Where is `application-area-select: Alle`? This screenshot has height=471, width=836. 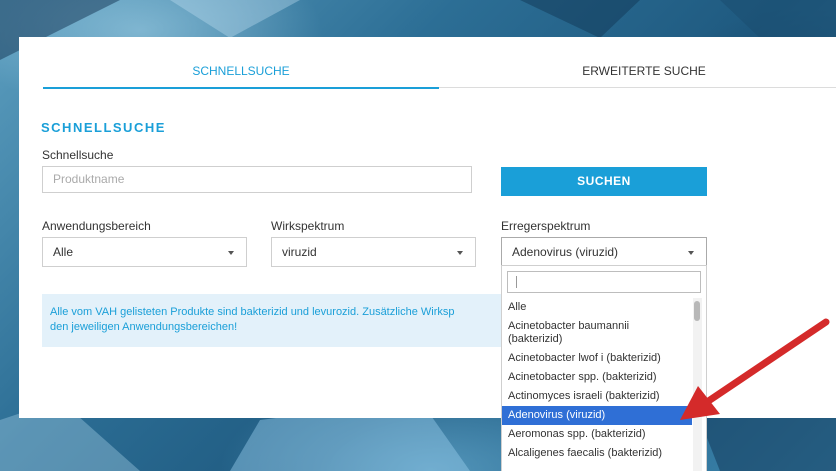
application-area-select: Alle is located at coordinates (144, 252).